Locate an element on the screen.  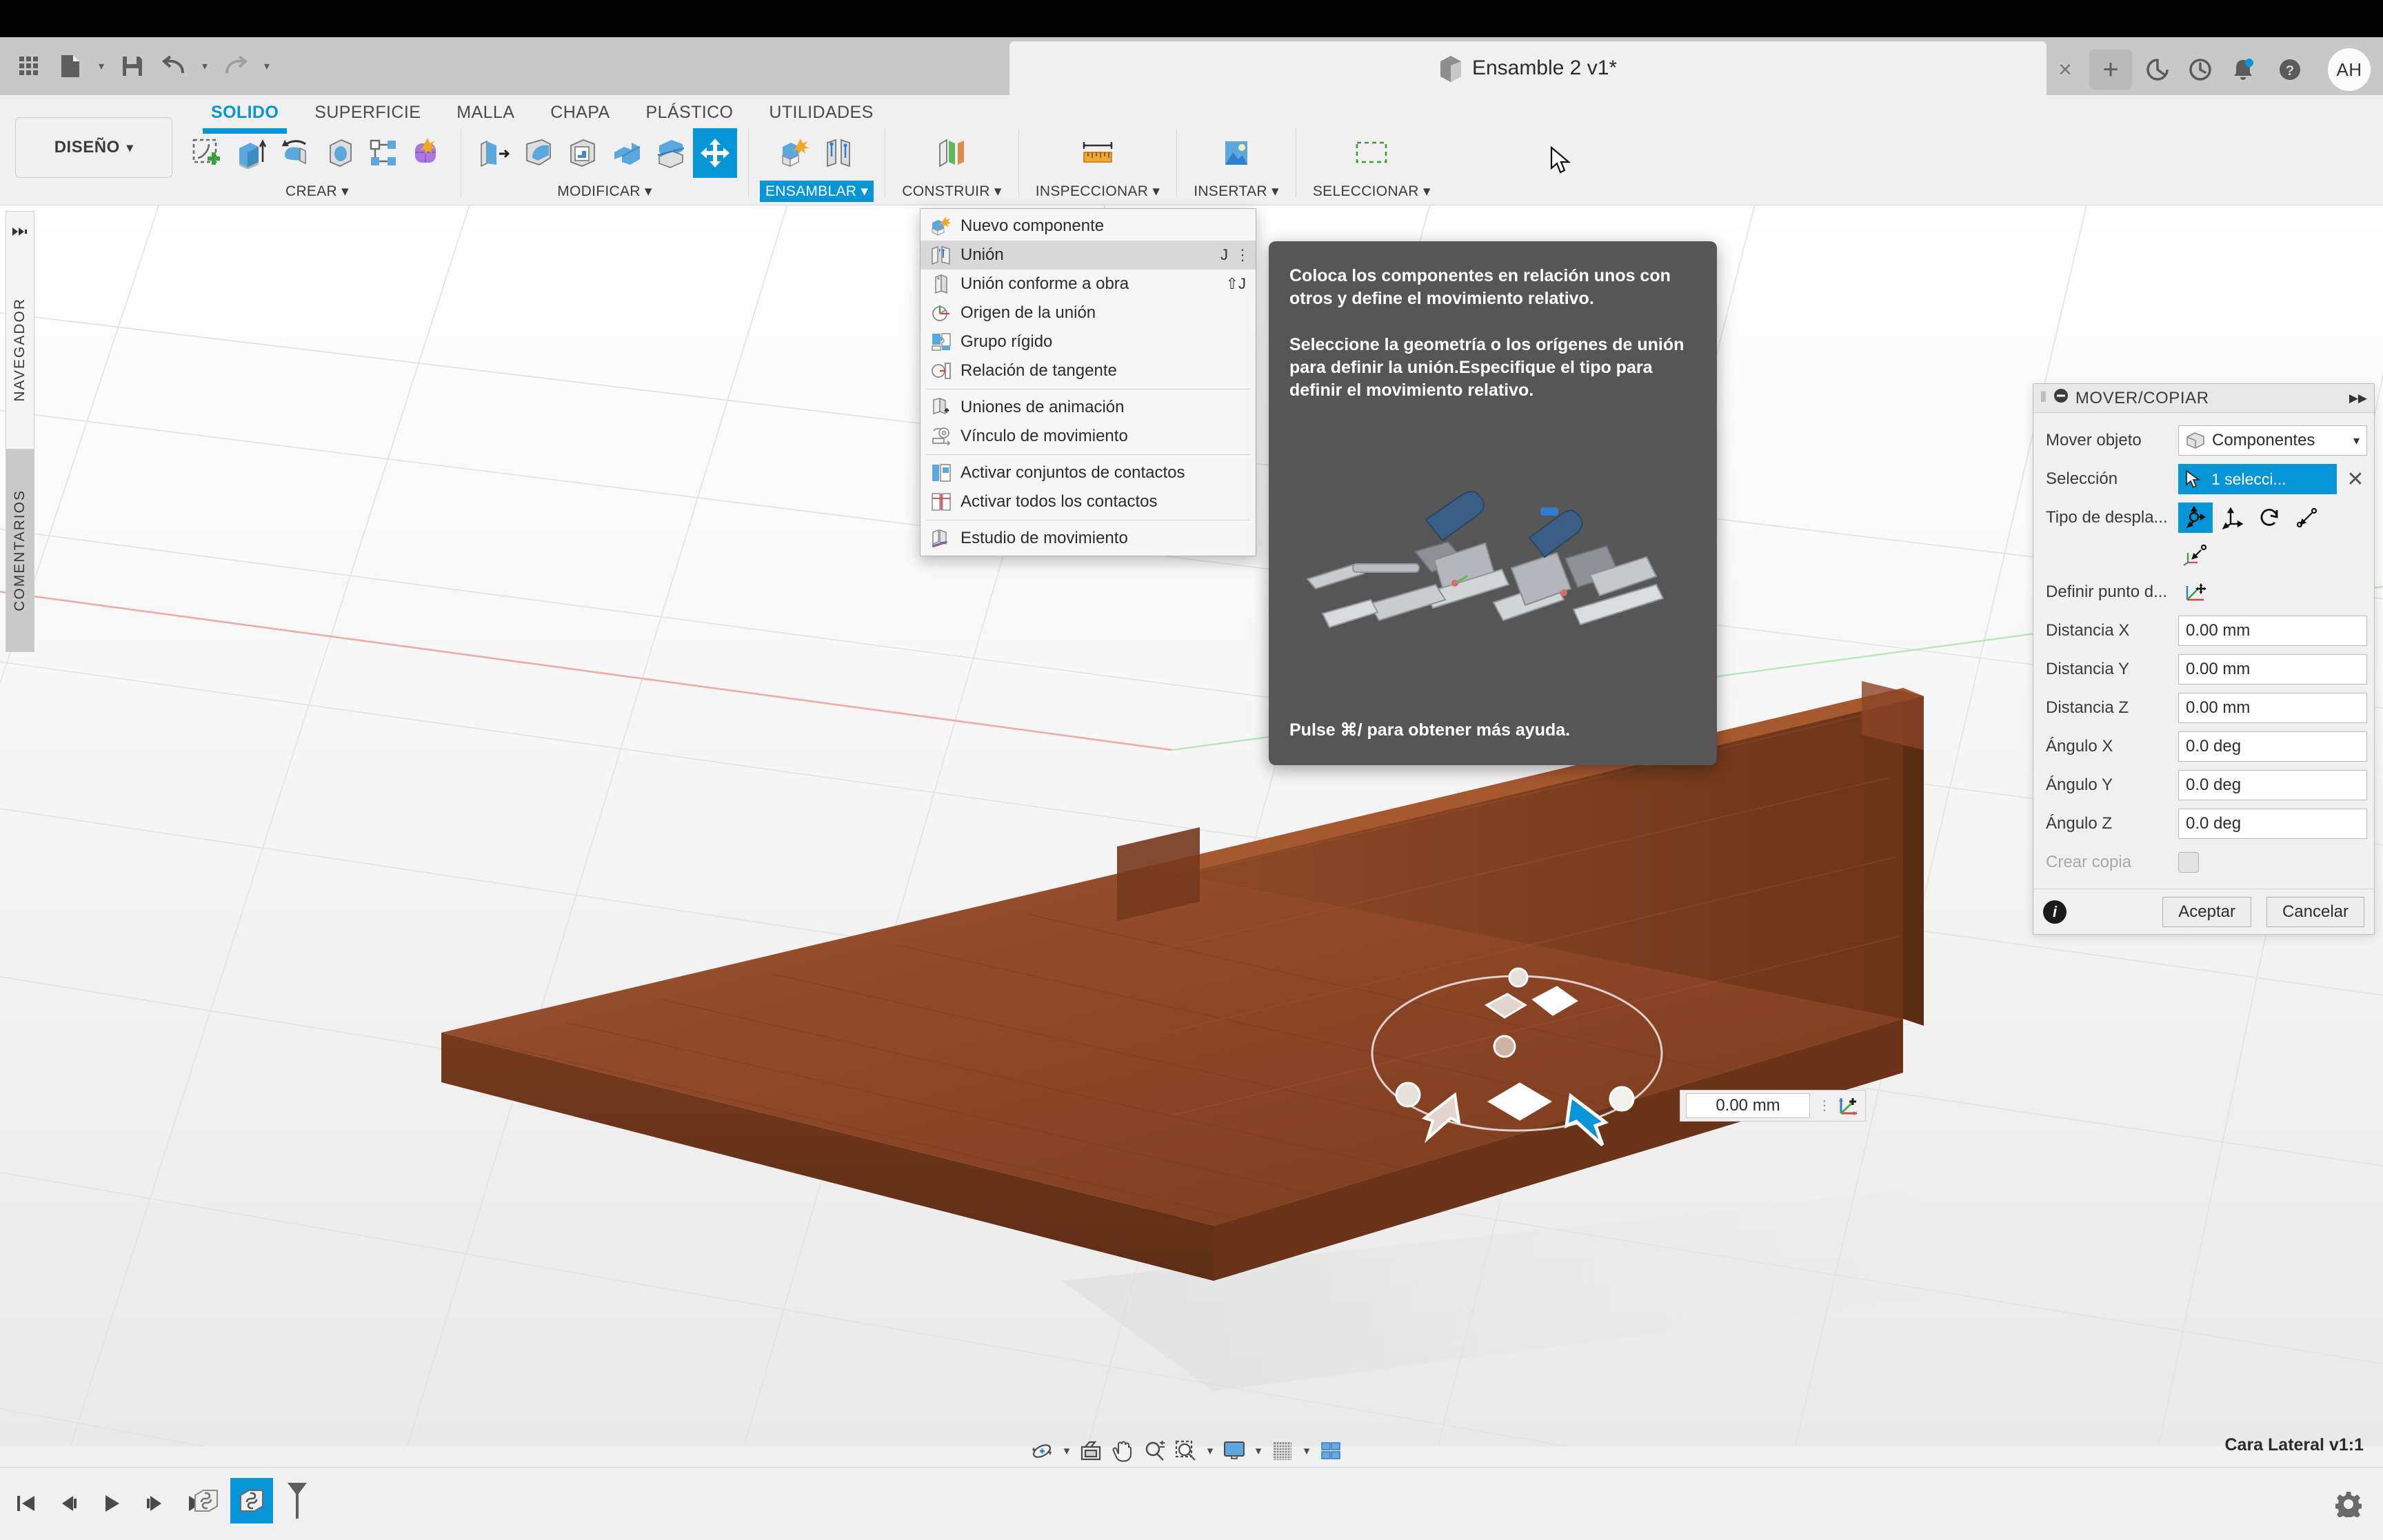
group-crear-label: CREAR ▾ is located at coordinates (317, 192).